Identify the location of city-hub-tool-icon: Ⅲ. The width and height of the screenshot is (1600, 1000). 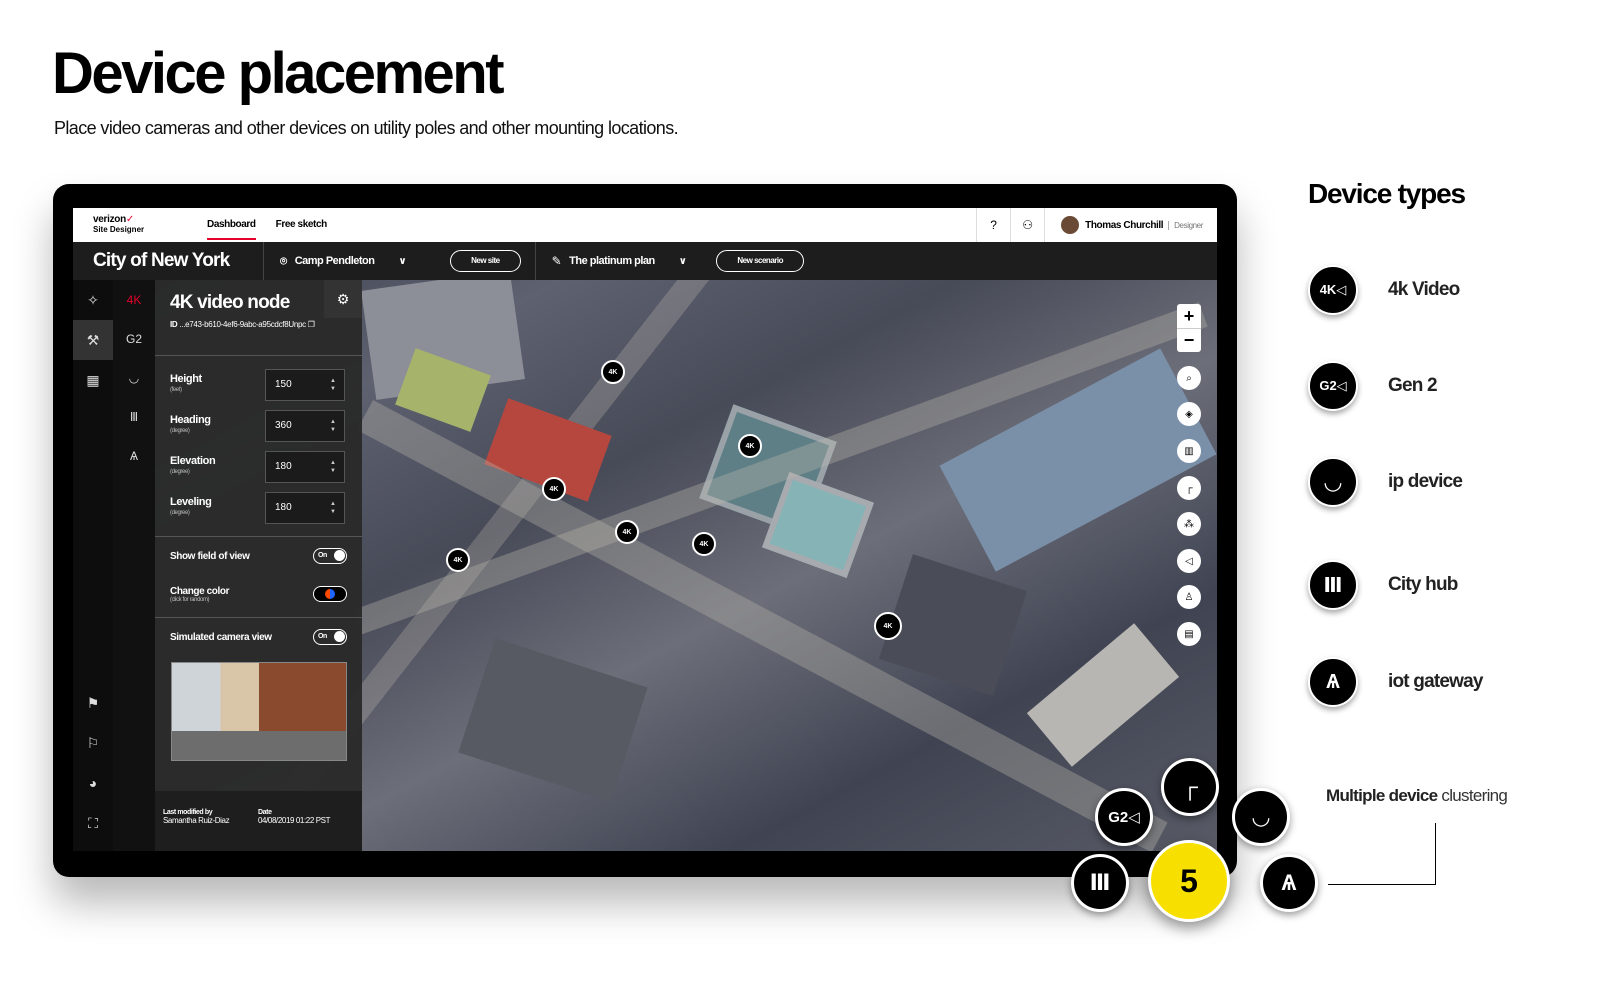
(134, 416).